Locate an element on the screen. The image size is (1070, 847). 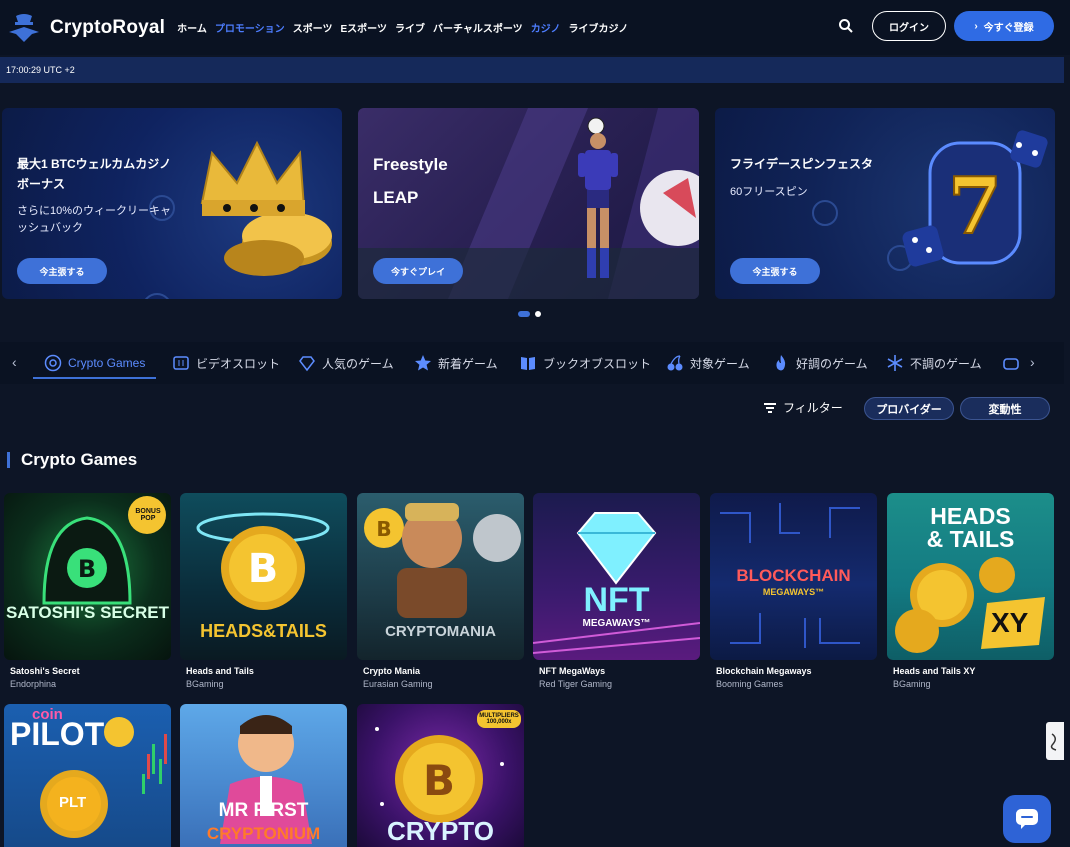
game-tile-satoshis-secret: B SATOSHI'S SECRET BONUS POP is located at coordinates (87, 576).